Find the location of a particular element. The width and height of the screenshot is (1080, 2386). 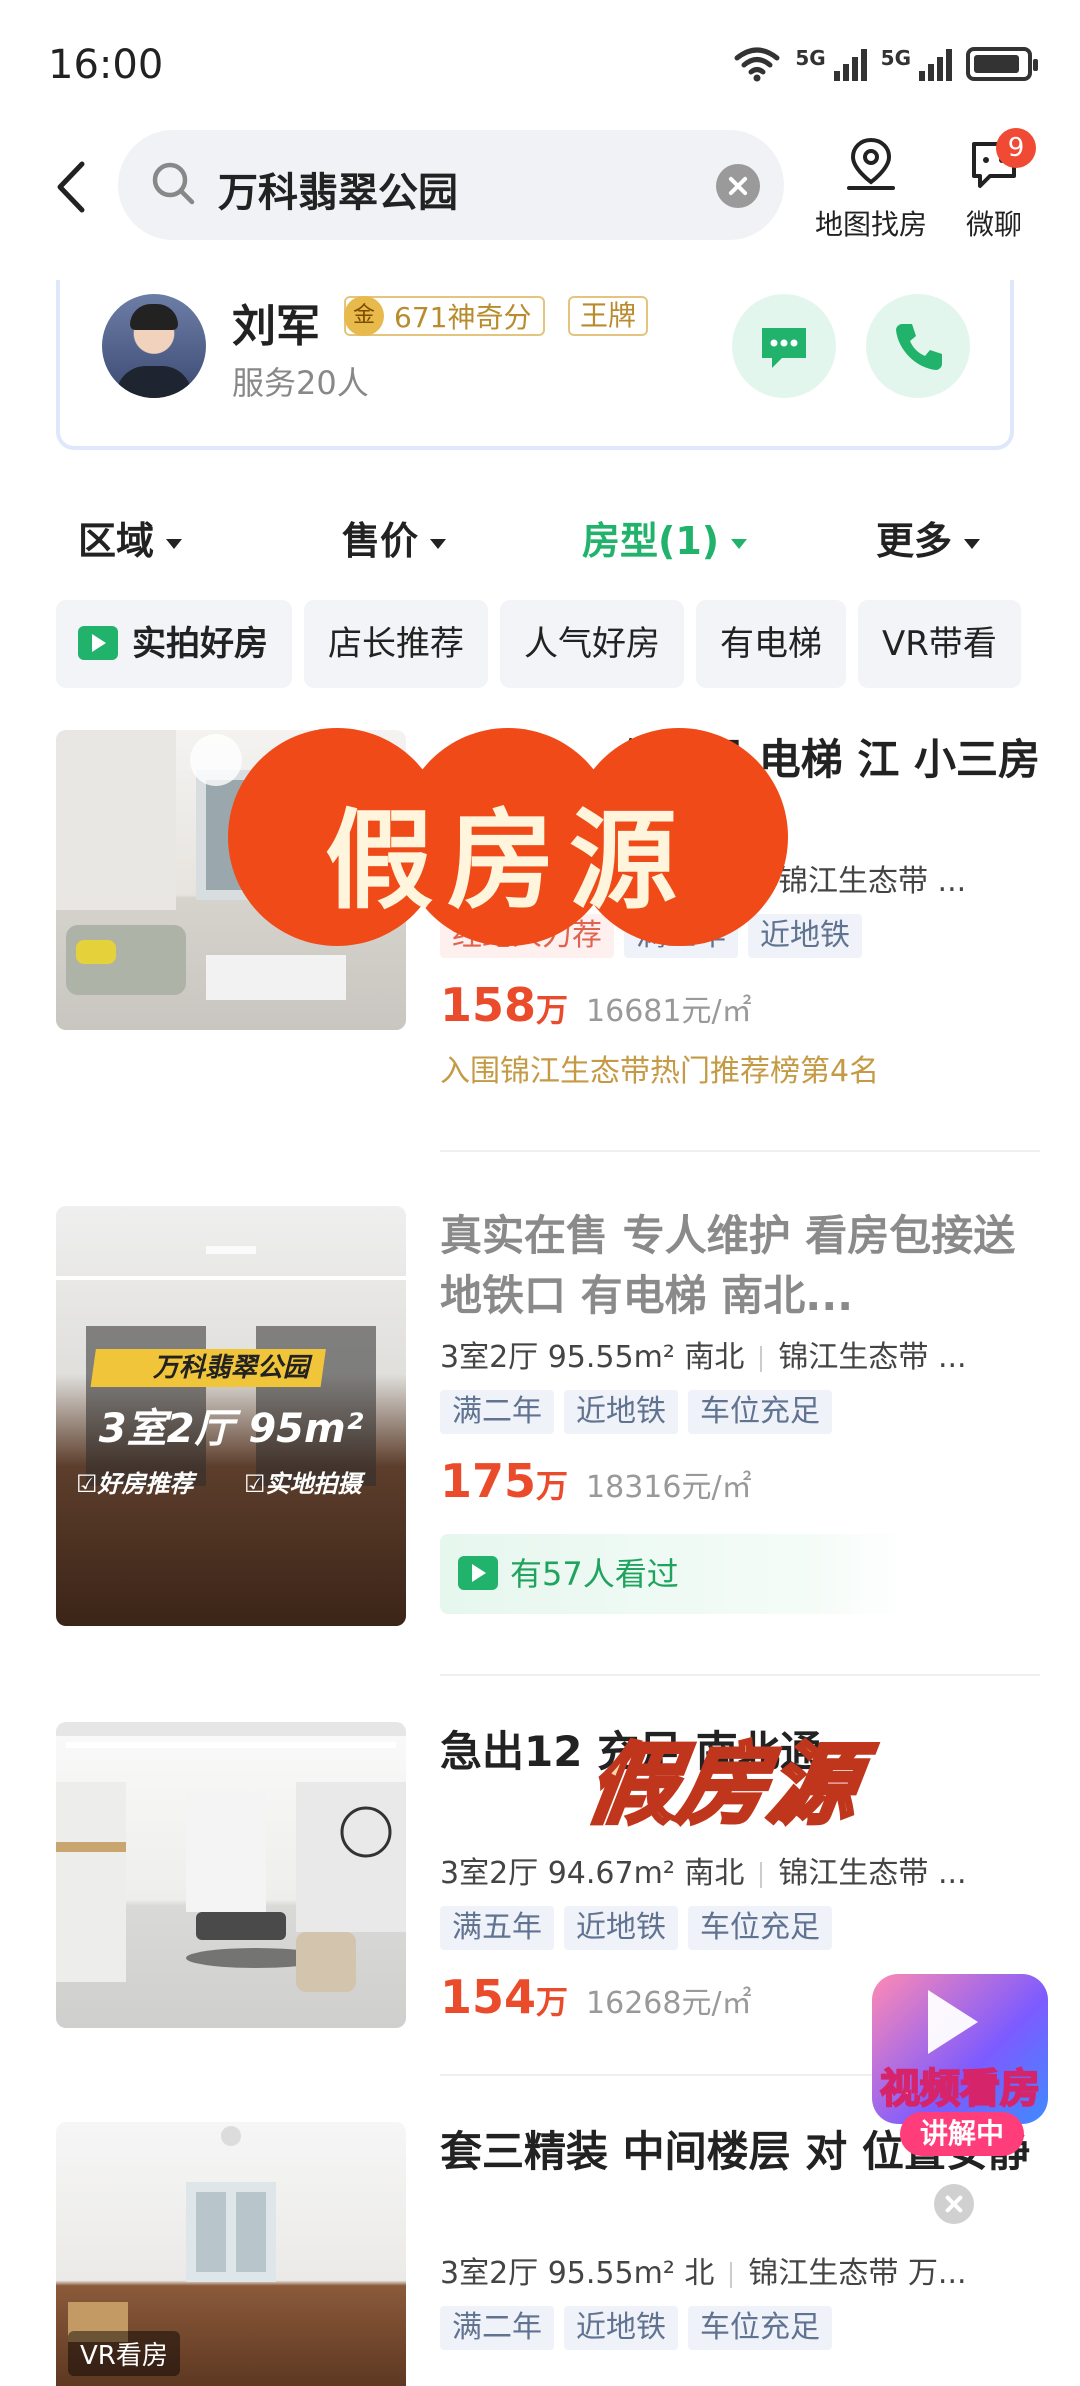

close-float-icon is located at coordinates (954, 2204).